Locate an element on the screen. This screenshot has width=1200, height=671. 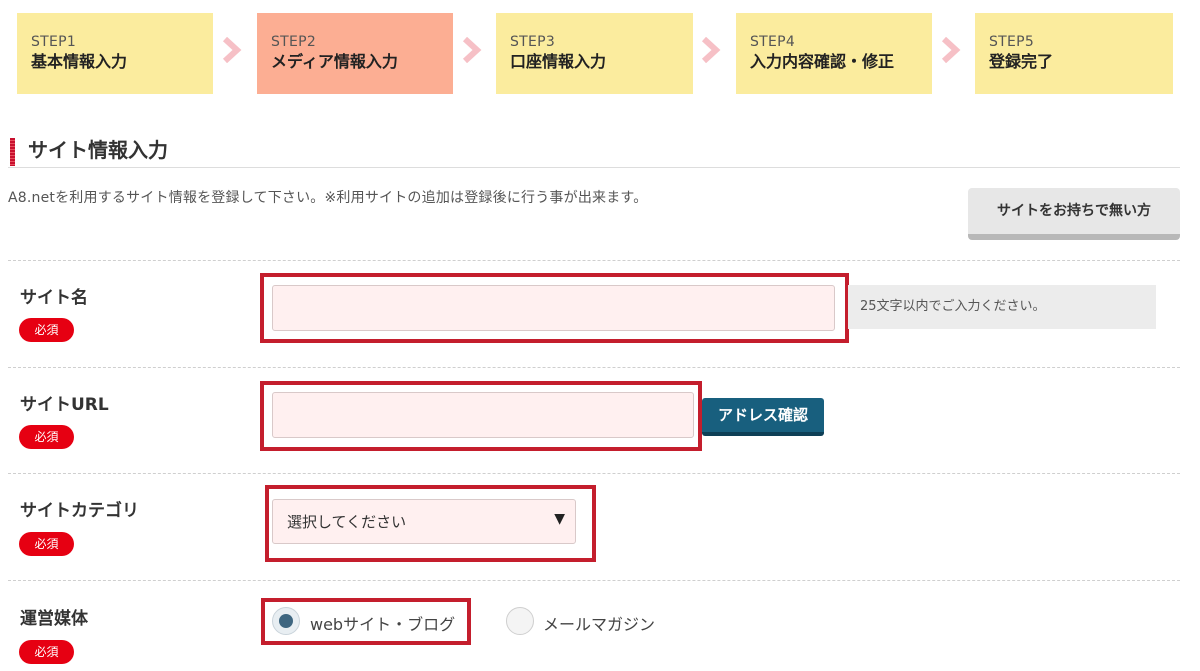
radio-mail-magazine is located at coordinates (520, 621).